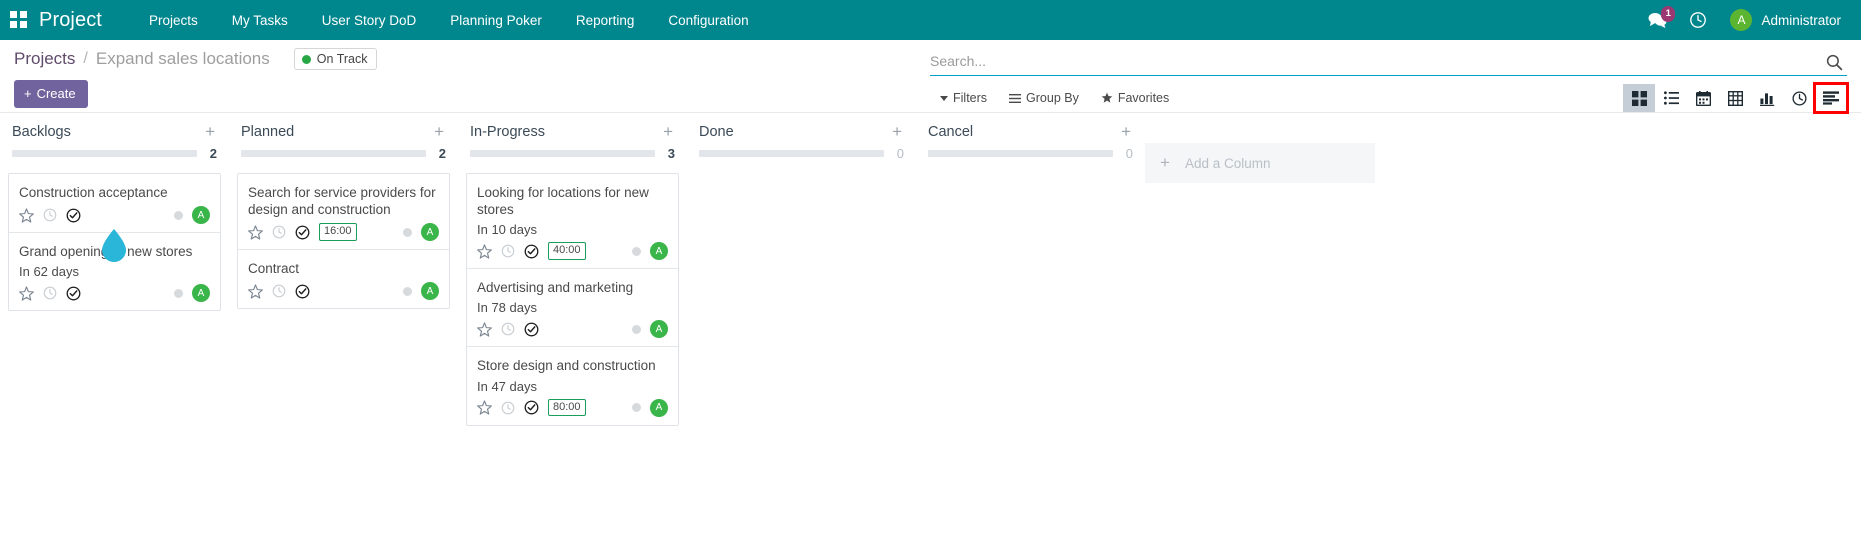  What do you see at coordinates (496, 20) in the screenshot?
I see `menu-item-planning-poker: Planning Poker` at bounding box center [496, 20].